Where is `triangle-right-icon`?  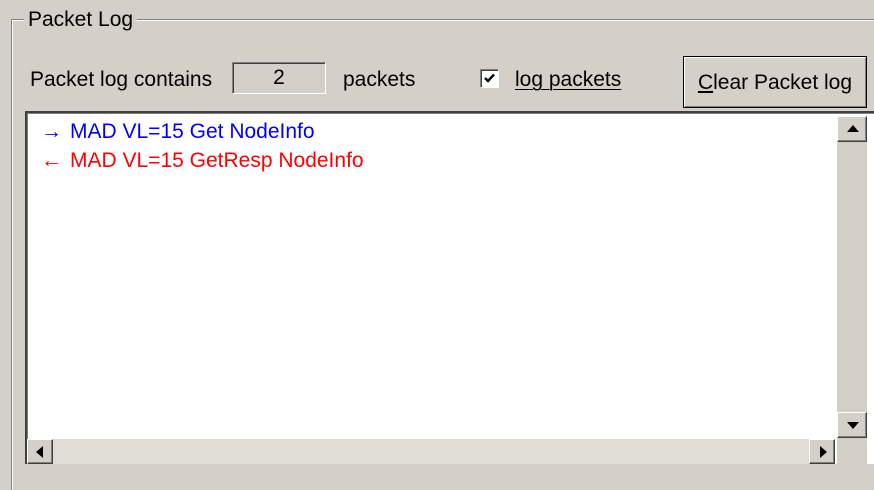 triangle-right-icon is located at coordinates (823, 452).